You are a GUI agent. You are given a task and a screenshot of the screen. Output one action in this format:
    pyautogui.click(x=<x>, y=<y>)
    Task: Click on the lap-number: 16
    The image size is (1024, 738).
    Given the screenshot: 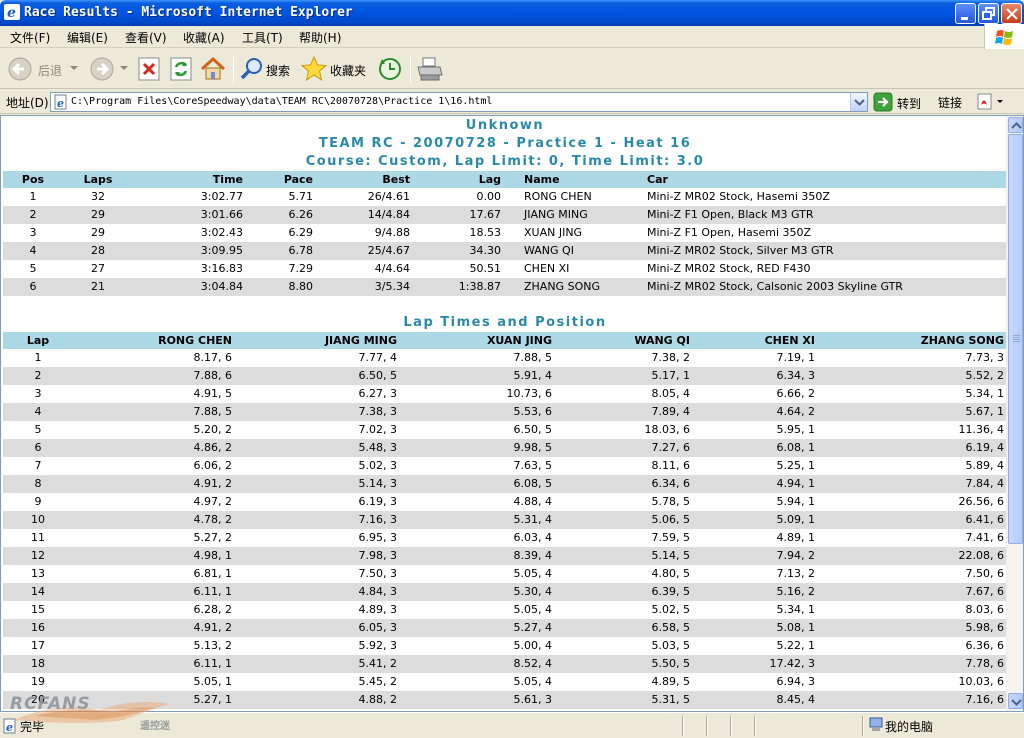 What is the action you would take?
    pyautogui.click(x=38, y=628)
    